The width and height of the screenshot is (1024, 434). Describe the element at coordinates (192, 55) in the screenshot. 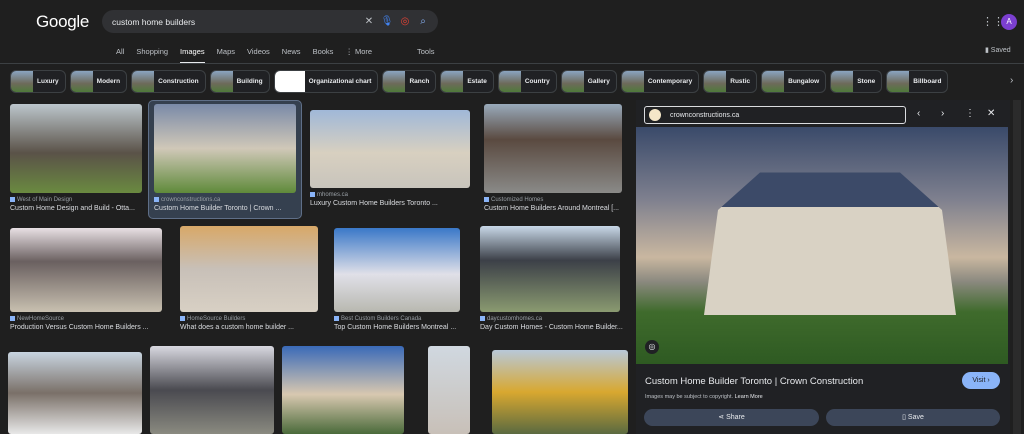

I see `tab-images: Images` at that location.